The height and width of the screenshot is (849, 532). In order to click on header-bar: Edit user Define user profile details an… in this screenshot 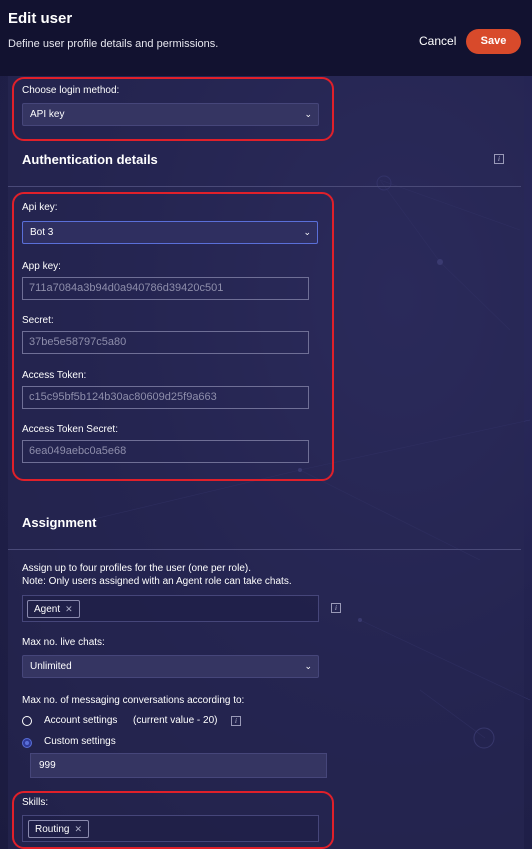, I will do `click(266, 38)`.